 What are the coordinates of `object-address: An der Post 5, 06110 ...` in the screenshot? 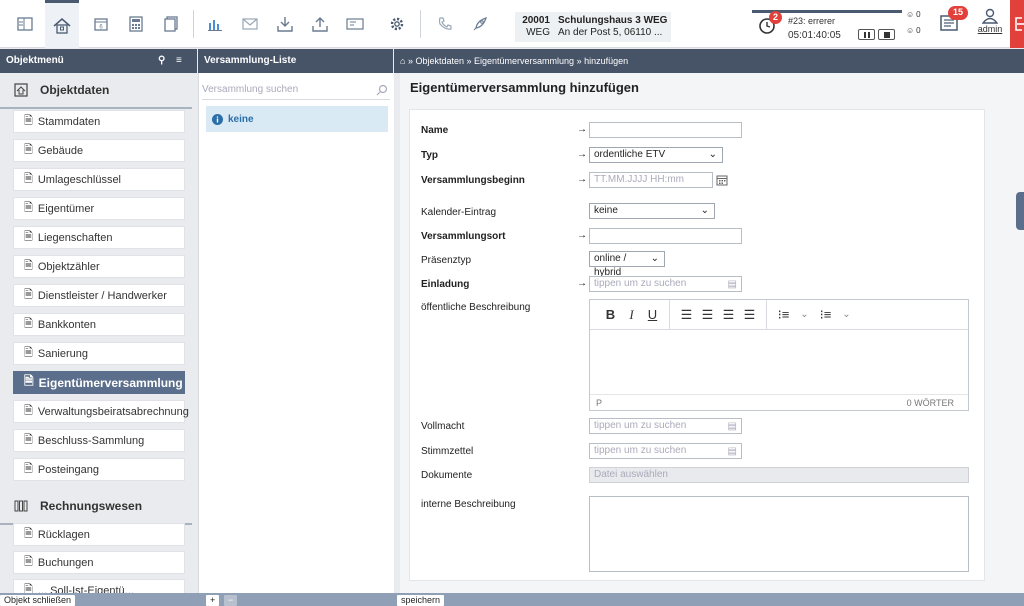 It's located at (610, 32).